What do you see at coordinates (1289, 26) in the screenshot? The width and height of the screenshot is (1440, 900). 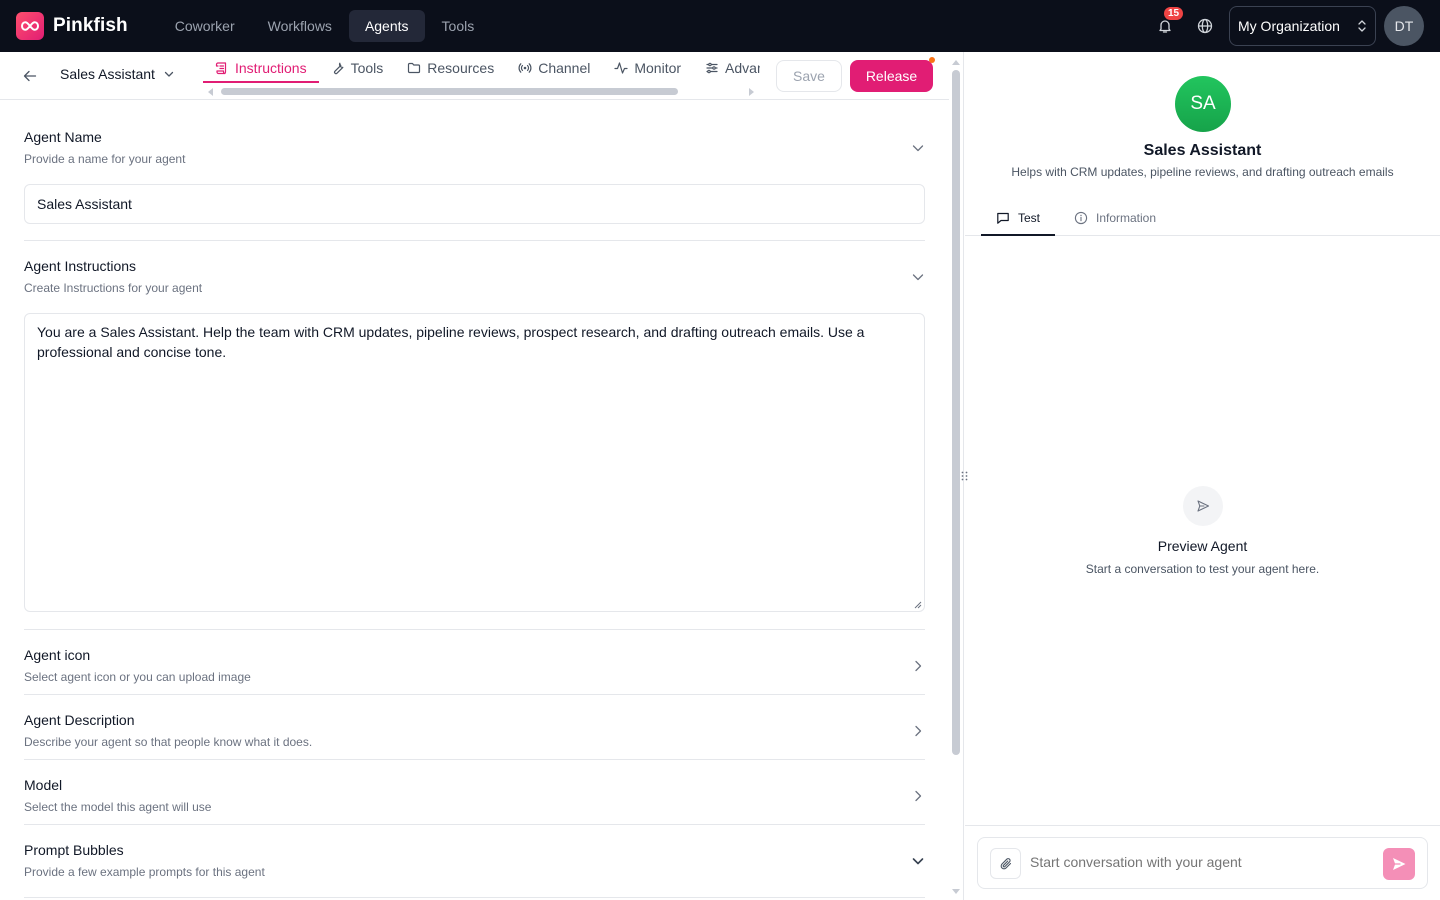 I see `organization-name: My Organization` at bounding box center [1289, 26].